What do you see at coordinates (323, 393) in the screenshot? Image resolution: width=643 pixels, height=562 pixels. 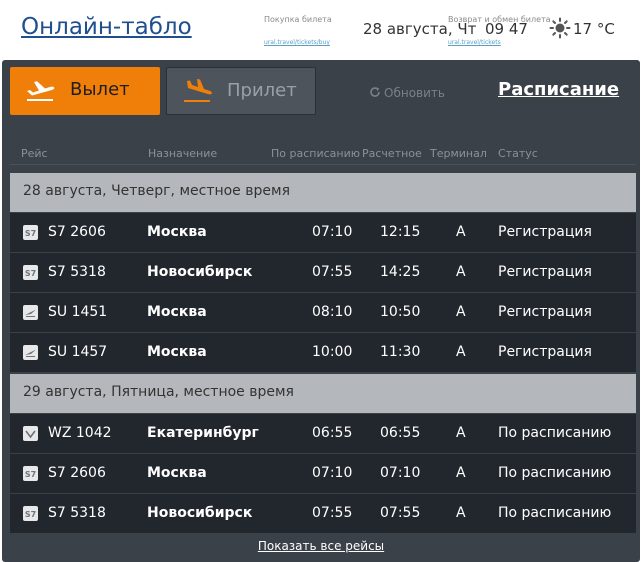 I see `date-group-header: 29 августа, Пятница, местное время` at bounding box center [323, 393].